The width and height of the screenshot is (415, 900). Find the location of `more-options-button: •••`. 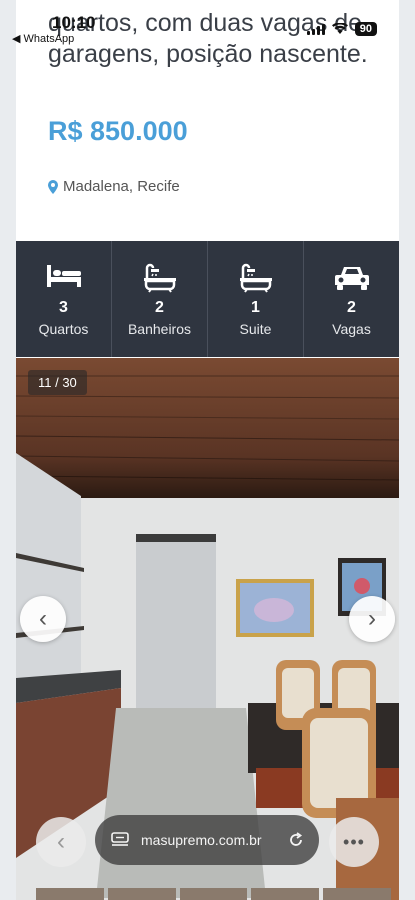

more-options-button: ••• is located at coordinates (354, 842).